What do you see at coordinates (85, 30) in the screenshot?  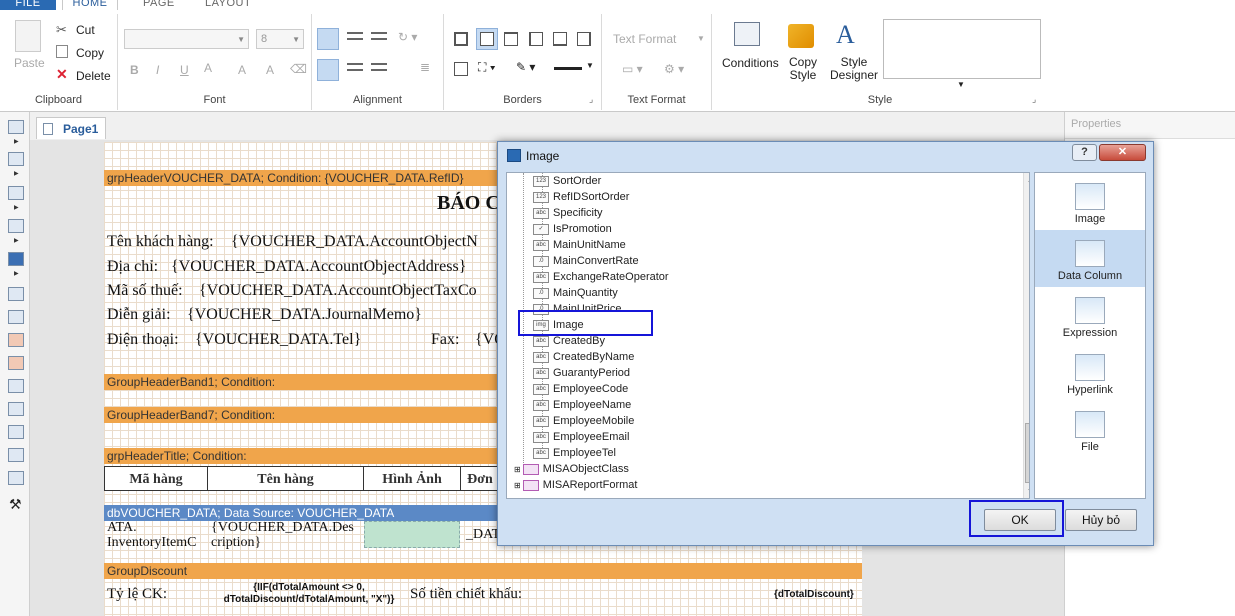 I see `cut-button: Cut` at bounding box center [85, 30].